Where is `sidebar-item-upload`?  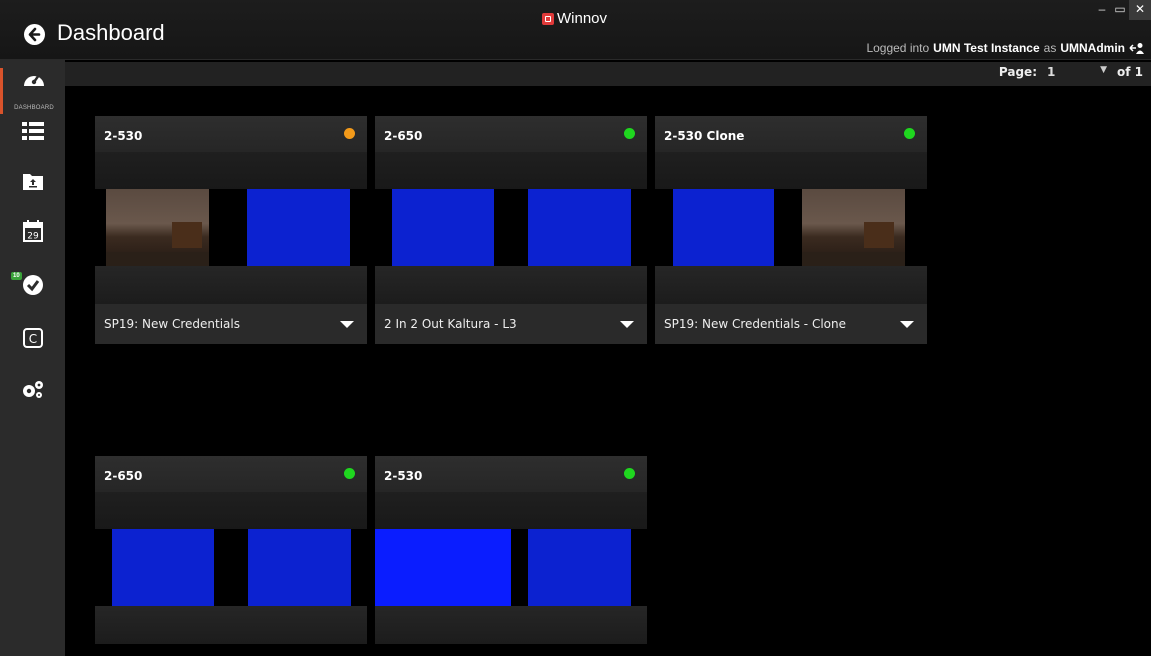
sidebar-item-upload is located at coordinates (32, 184).